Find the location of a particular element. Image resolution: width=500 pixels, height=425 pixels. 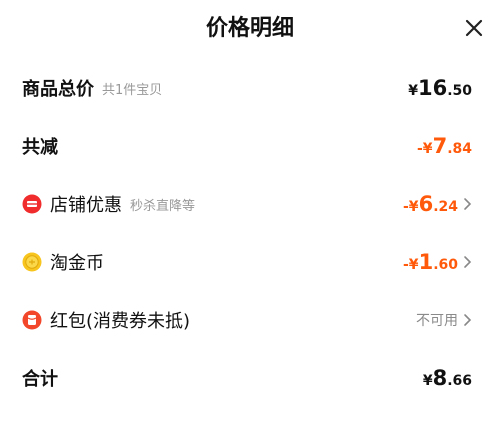

discount-total-amount: -¥ 7 .84 is located at coordinates (444, 146).